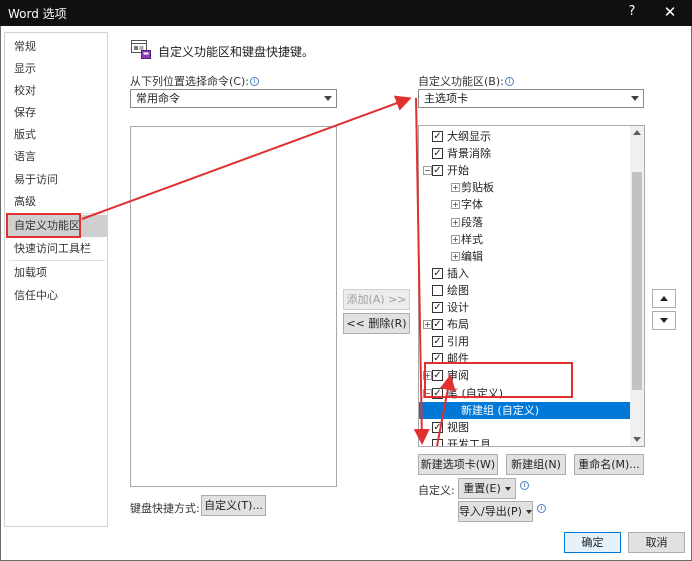 Image resolution: width=692 pixels, height=561 pixels. Describe the element at coordinates (525, 375) in the screenshot. I see `tree-item: + ✓ 审阅` at that location.